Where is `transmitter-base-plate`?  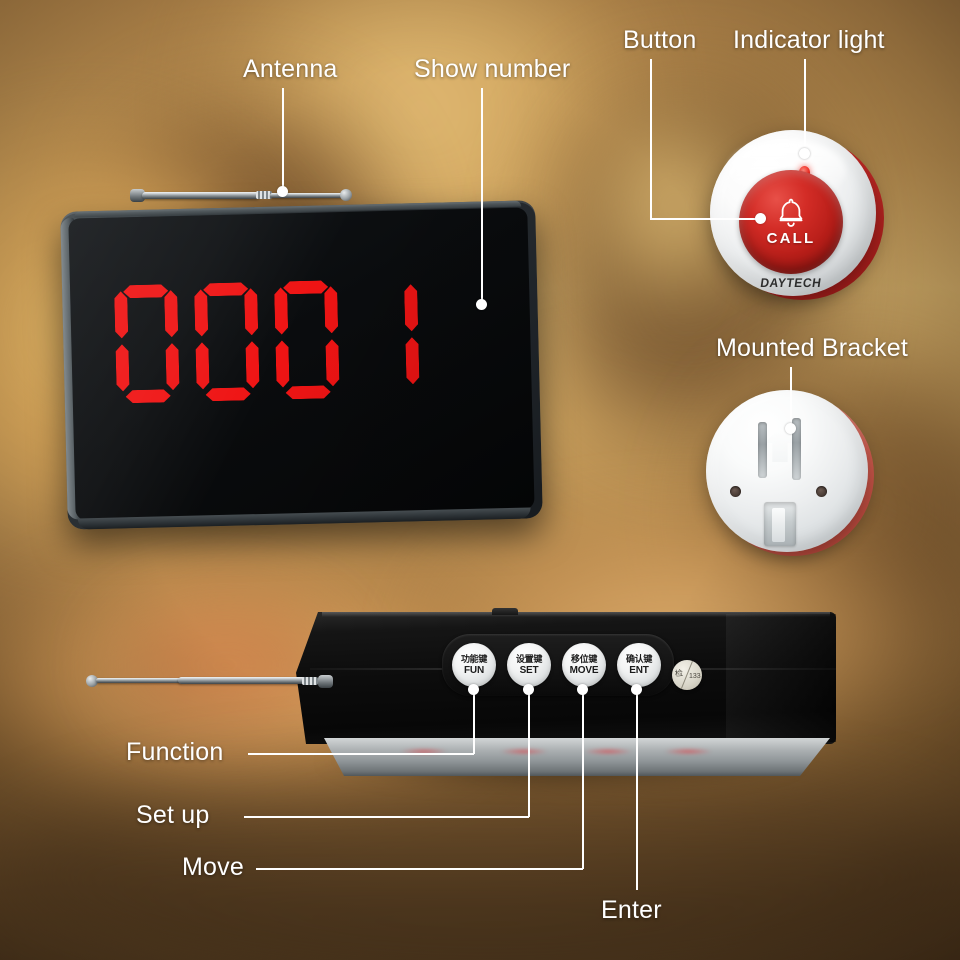 transmitter-base-plate is located at coordinates (566, 757).